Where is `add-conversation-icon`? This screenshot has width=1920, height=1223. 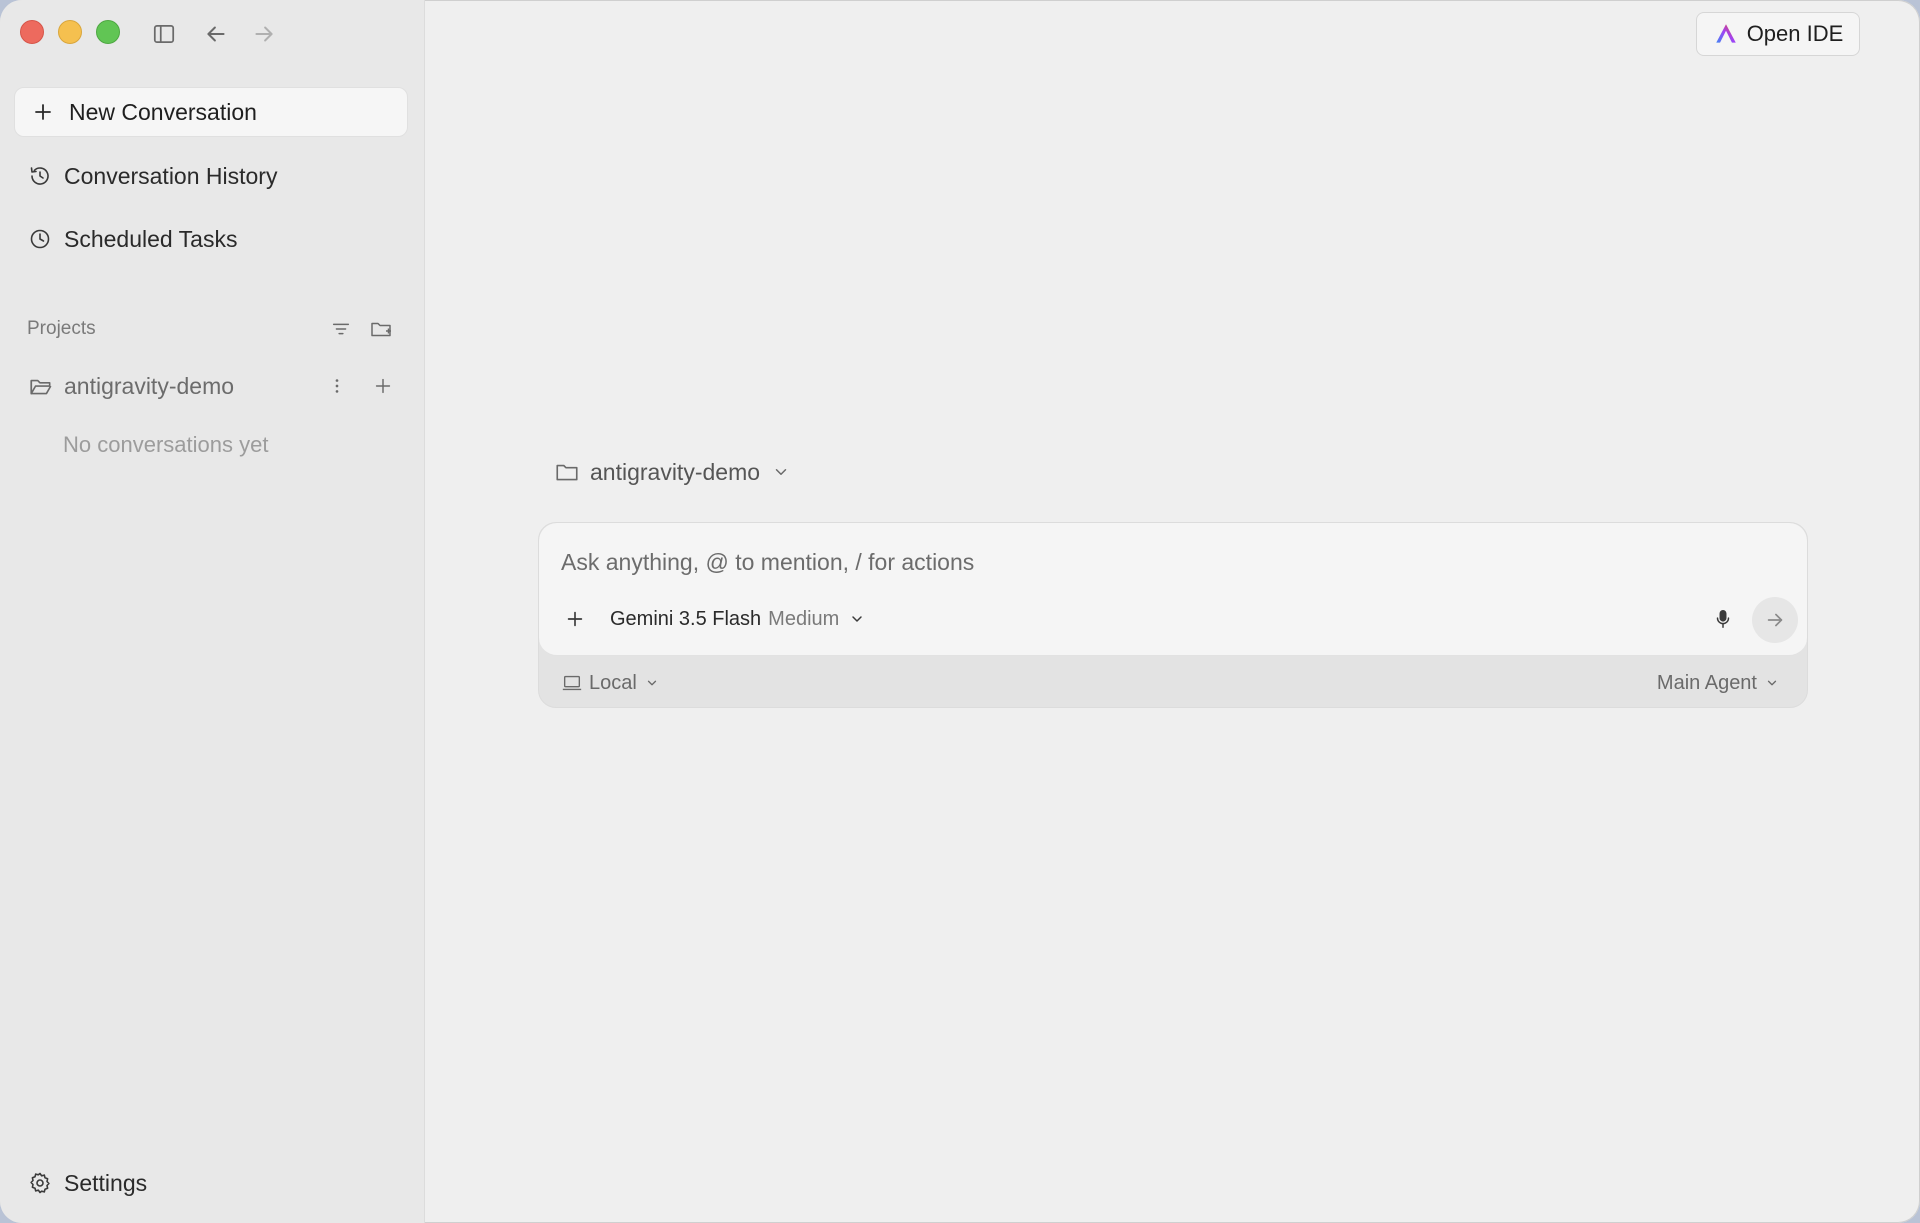
add-conversation-icon is located at coordinates (383, 386).